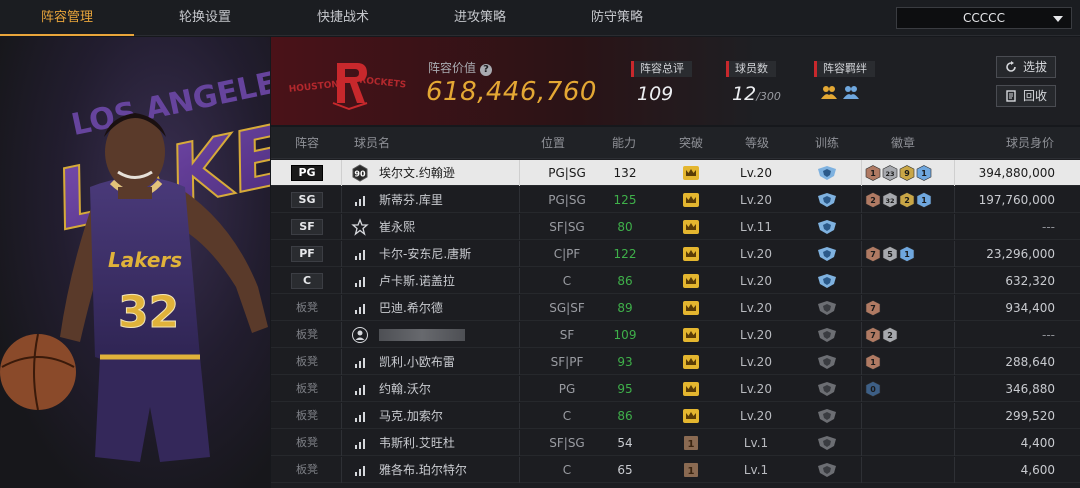  What do you see at coordinates (675, 200) in the screenshot?
I see `table-row: SG 斯蒂芬.库里 PG|SG 125 Lv.20 2 32 2 1 197,760,000` at bounding box center [675, 200].